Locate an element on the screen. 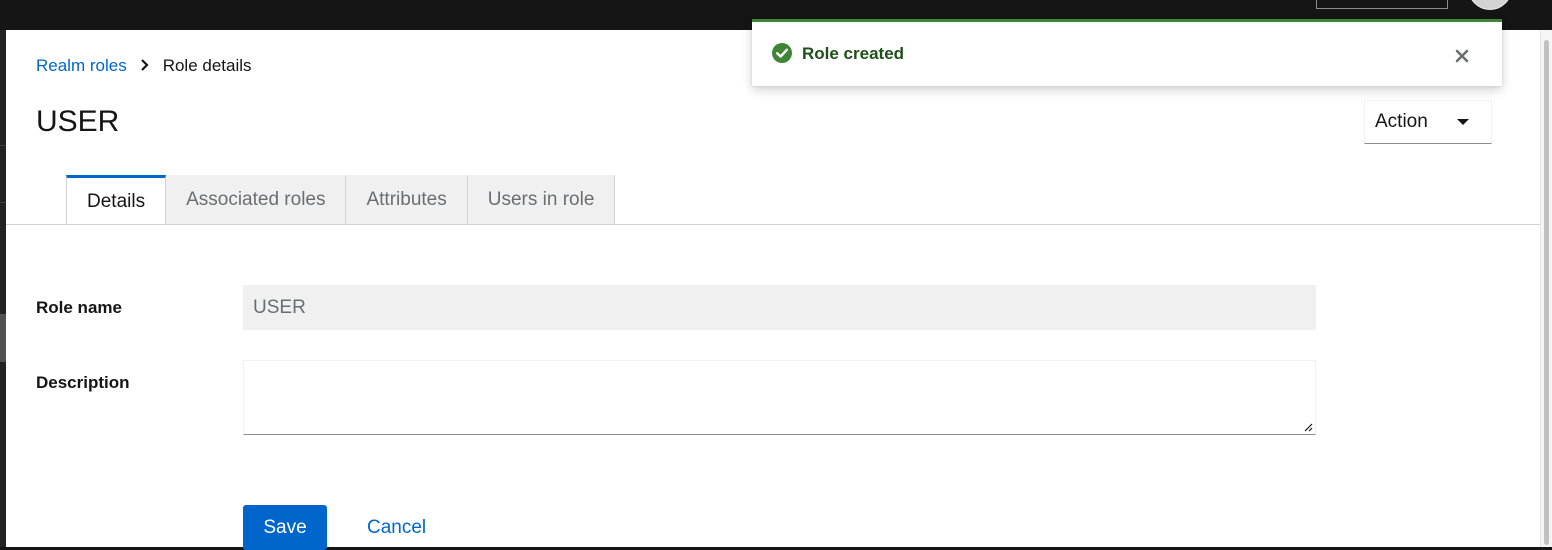  page-title: USER is located at coordinates (78, 121).